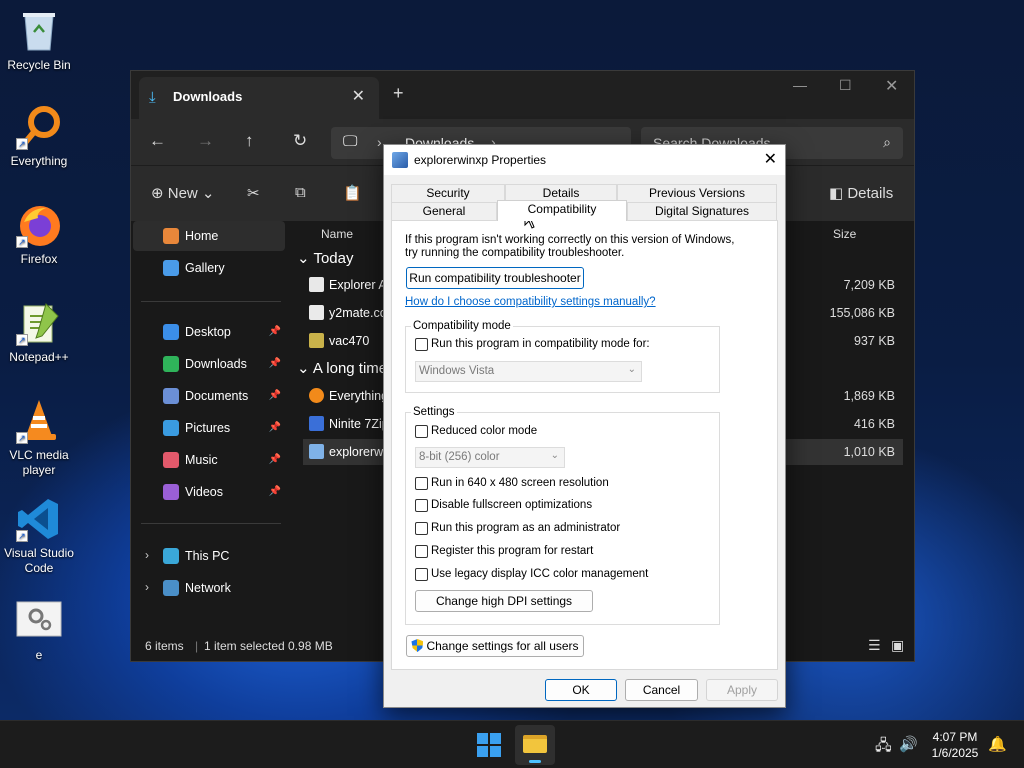 This screenshot has height=768, width=1024. What do you see at coordinates (897, 645) in the screenshot?
I see `tiles-view-icon: ▣` at bounding box center [897, 645].